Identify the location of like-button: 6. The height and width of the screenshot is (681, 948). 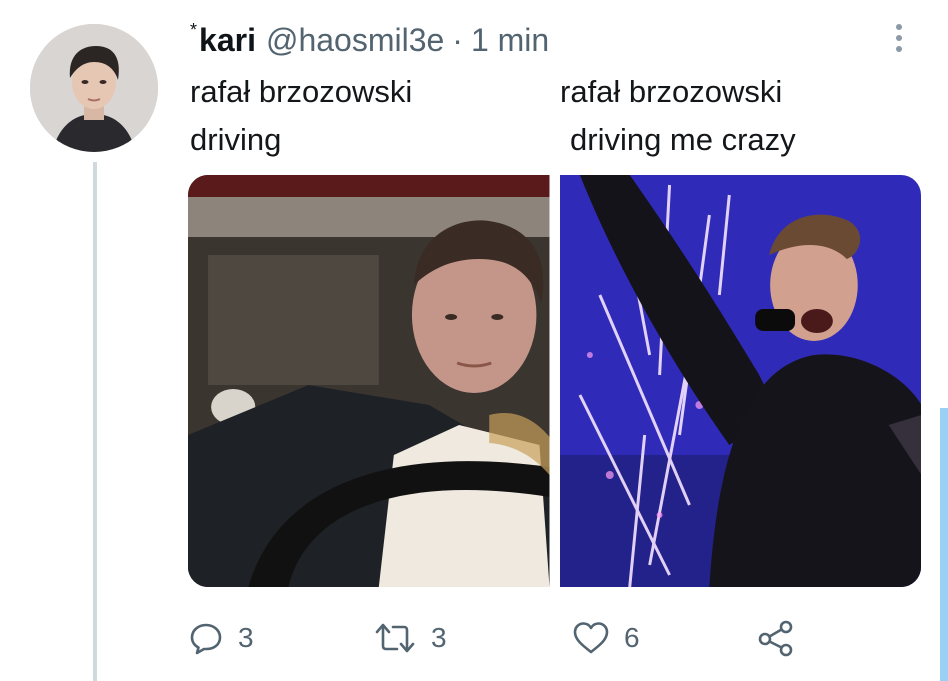
(606, 638).